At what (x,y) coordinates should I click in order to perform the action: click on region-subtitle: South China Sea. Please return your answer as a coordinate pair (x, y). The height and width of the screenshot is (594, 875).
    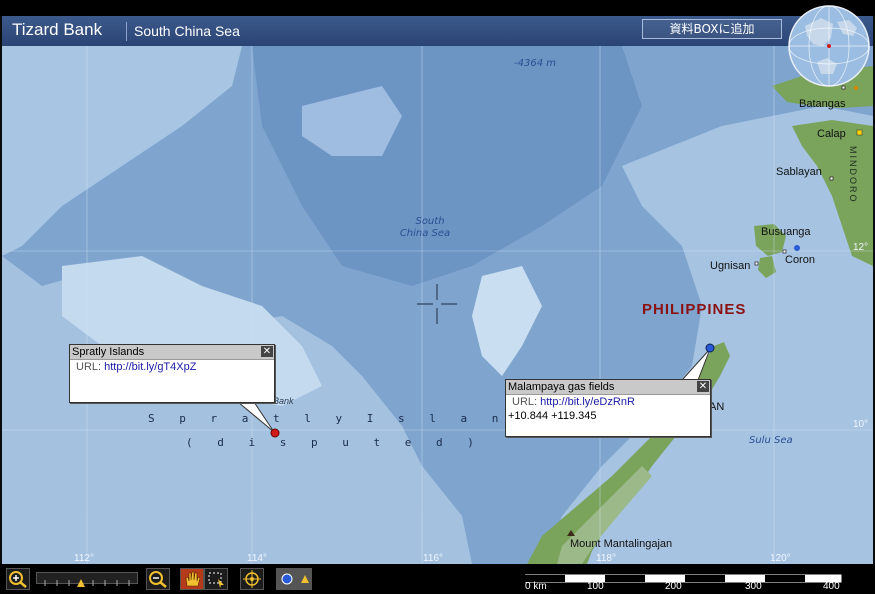
    Looking at the image, I should click on (187, 31).